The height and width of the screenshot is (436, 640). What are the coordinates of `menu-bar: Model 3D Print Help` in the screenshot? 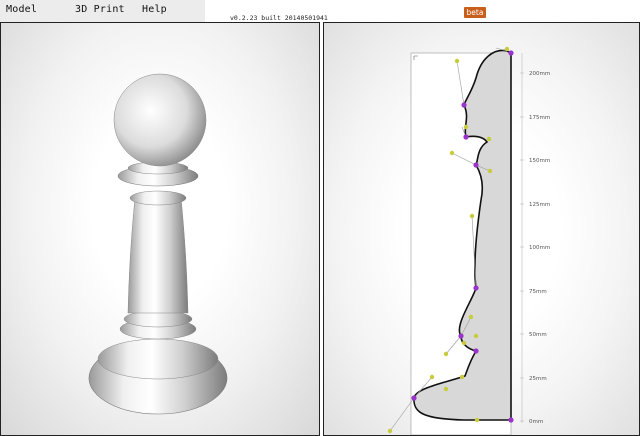 It's located at (102, 11).